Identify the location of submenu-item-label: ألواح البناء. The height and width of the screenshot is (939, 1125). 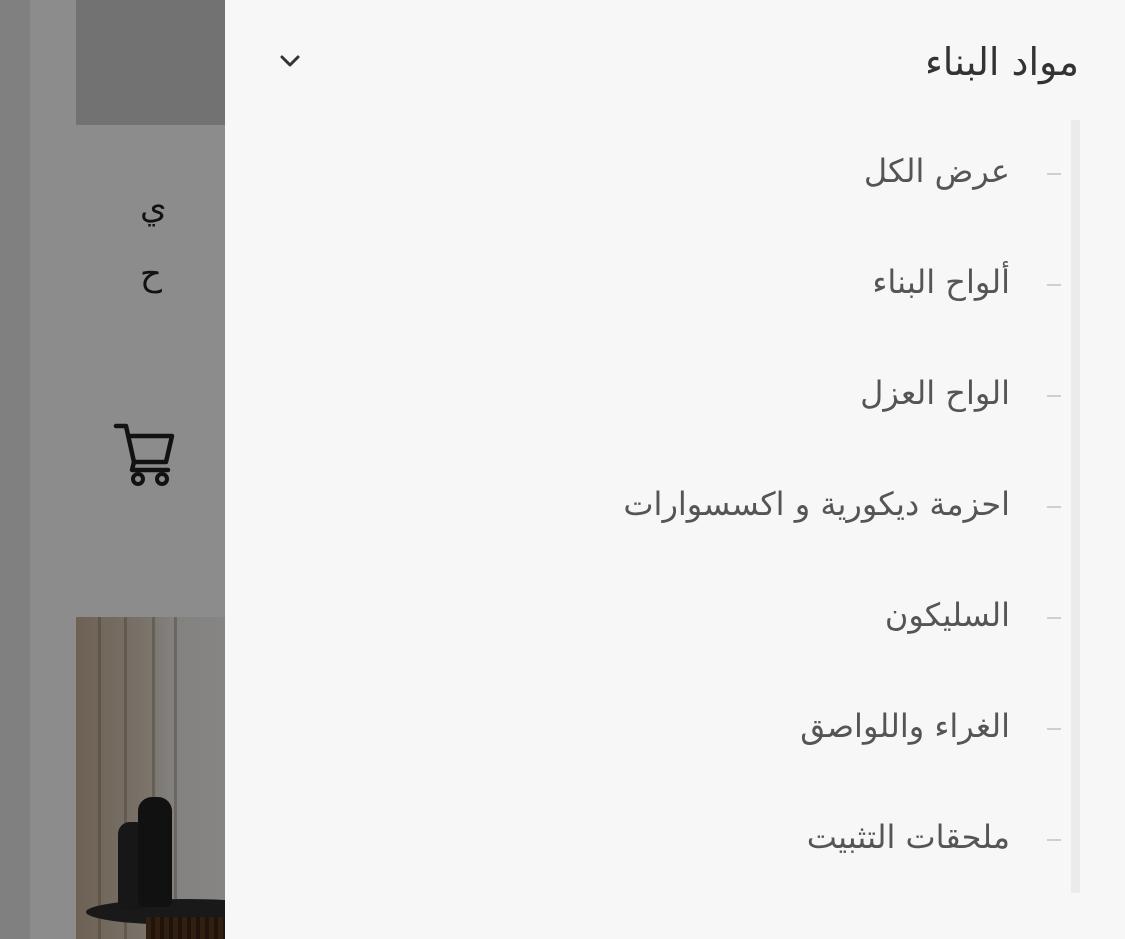
(941, 282).